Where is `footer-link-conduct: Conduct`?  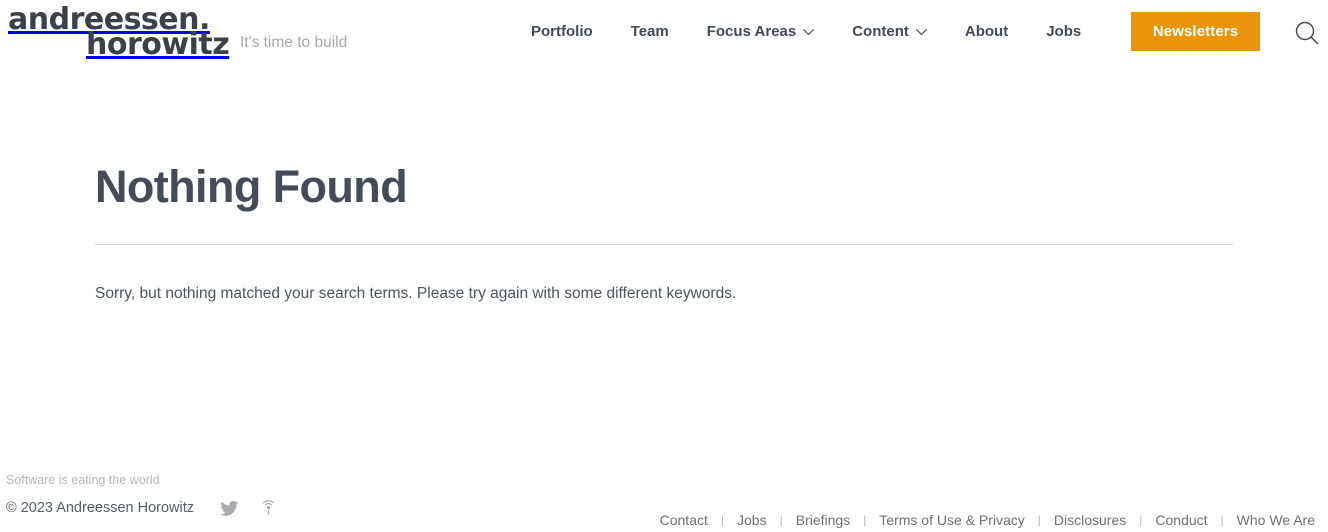
footer-link-conduct: Conduct is located at coordinates (1181, 520).